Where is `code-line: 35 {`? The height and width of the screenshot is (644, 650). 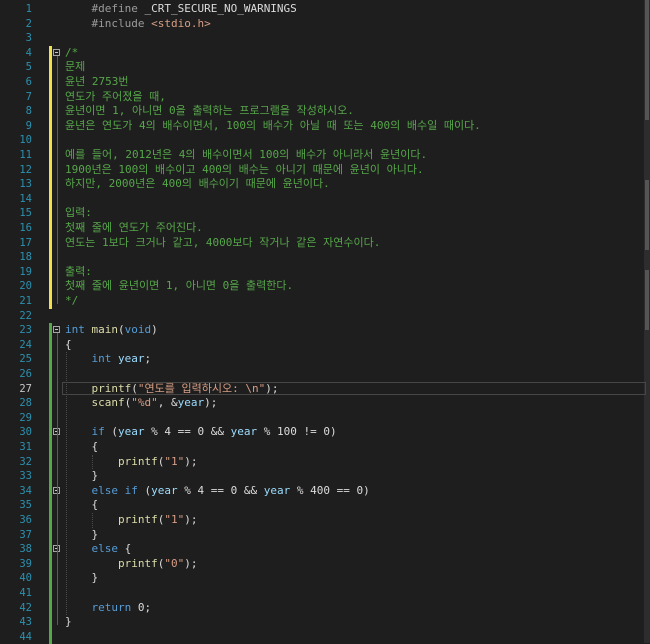
code-line: 35 { is located at coordinates (325, 505).